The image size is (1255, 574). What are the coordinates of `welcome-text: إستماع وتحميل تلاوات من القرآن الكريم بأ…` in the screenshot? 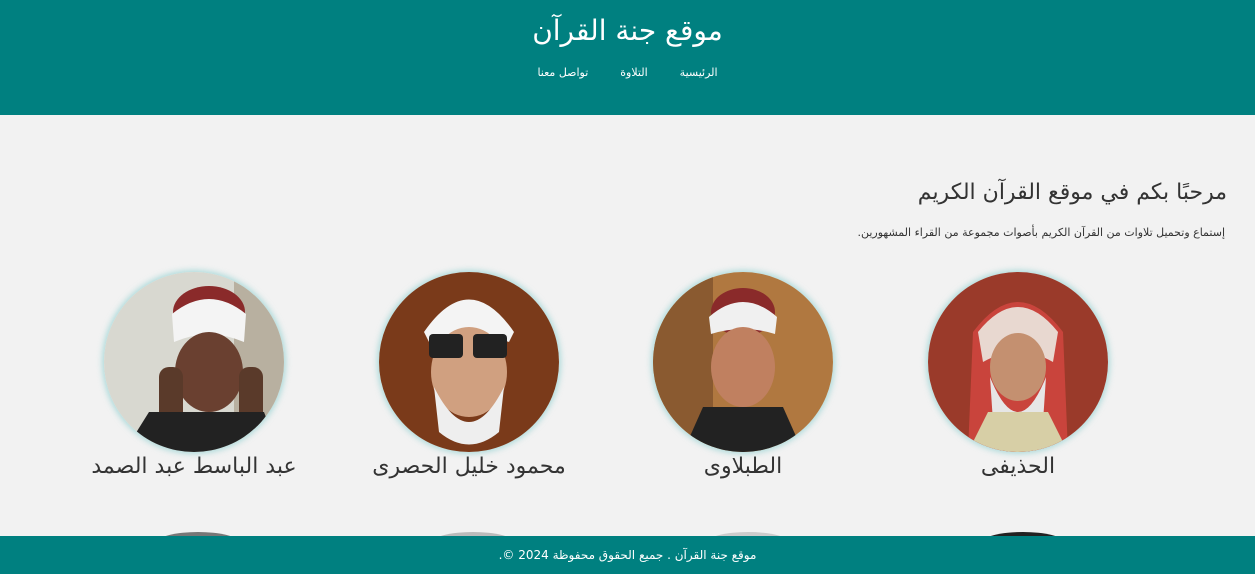 It's located at (1041, 232).